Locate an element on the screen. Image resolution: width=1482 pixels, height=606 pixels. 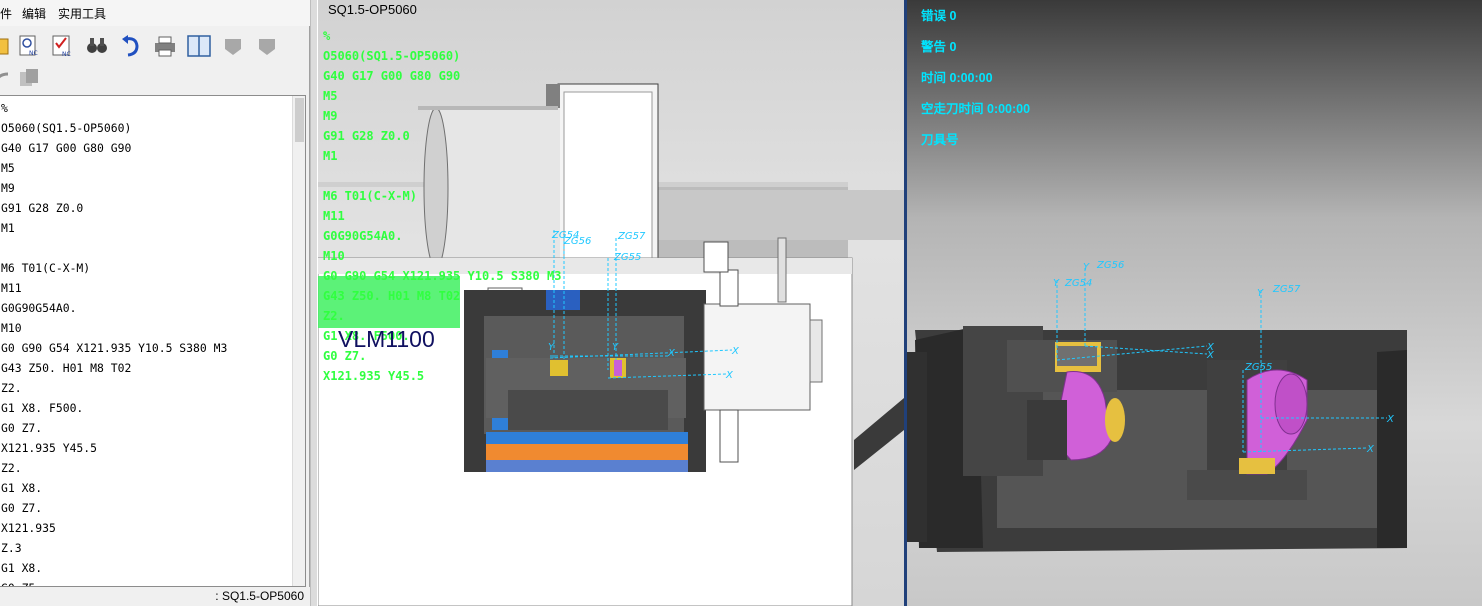
code-line: G0G90G54A0. is located at coordinates (146, 308).